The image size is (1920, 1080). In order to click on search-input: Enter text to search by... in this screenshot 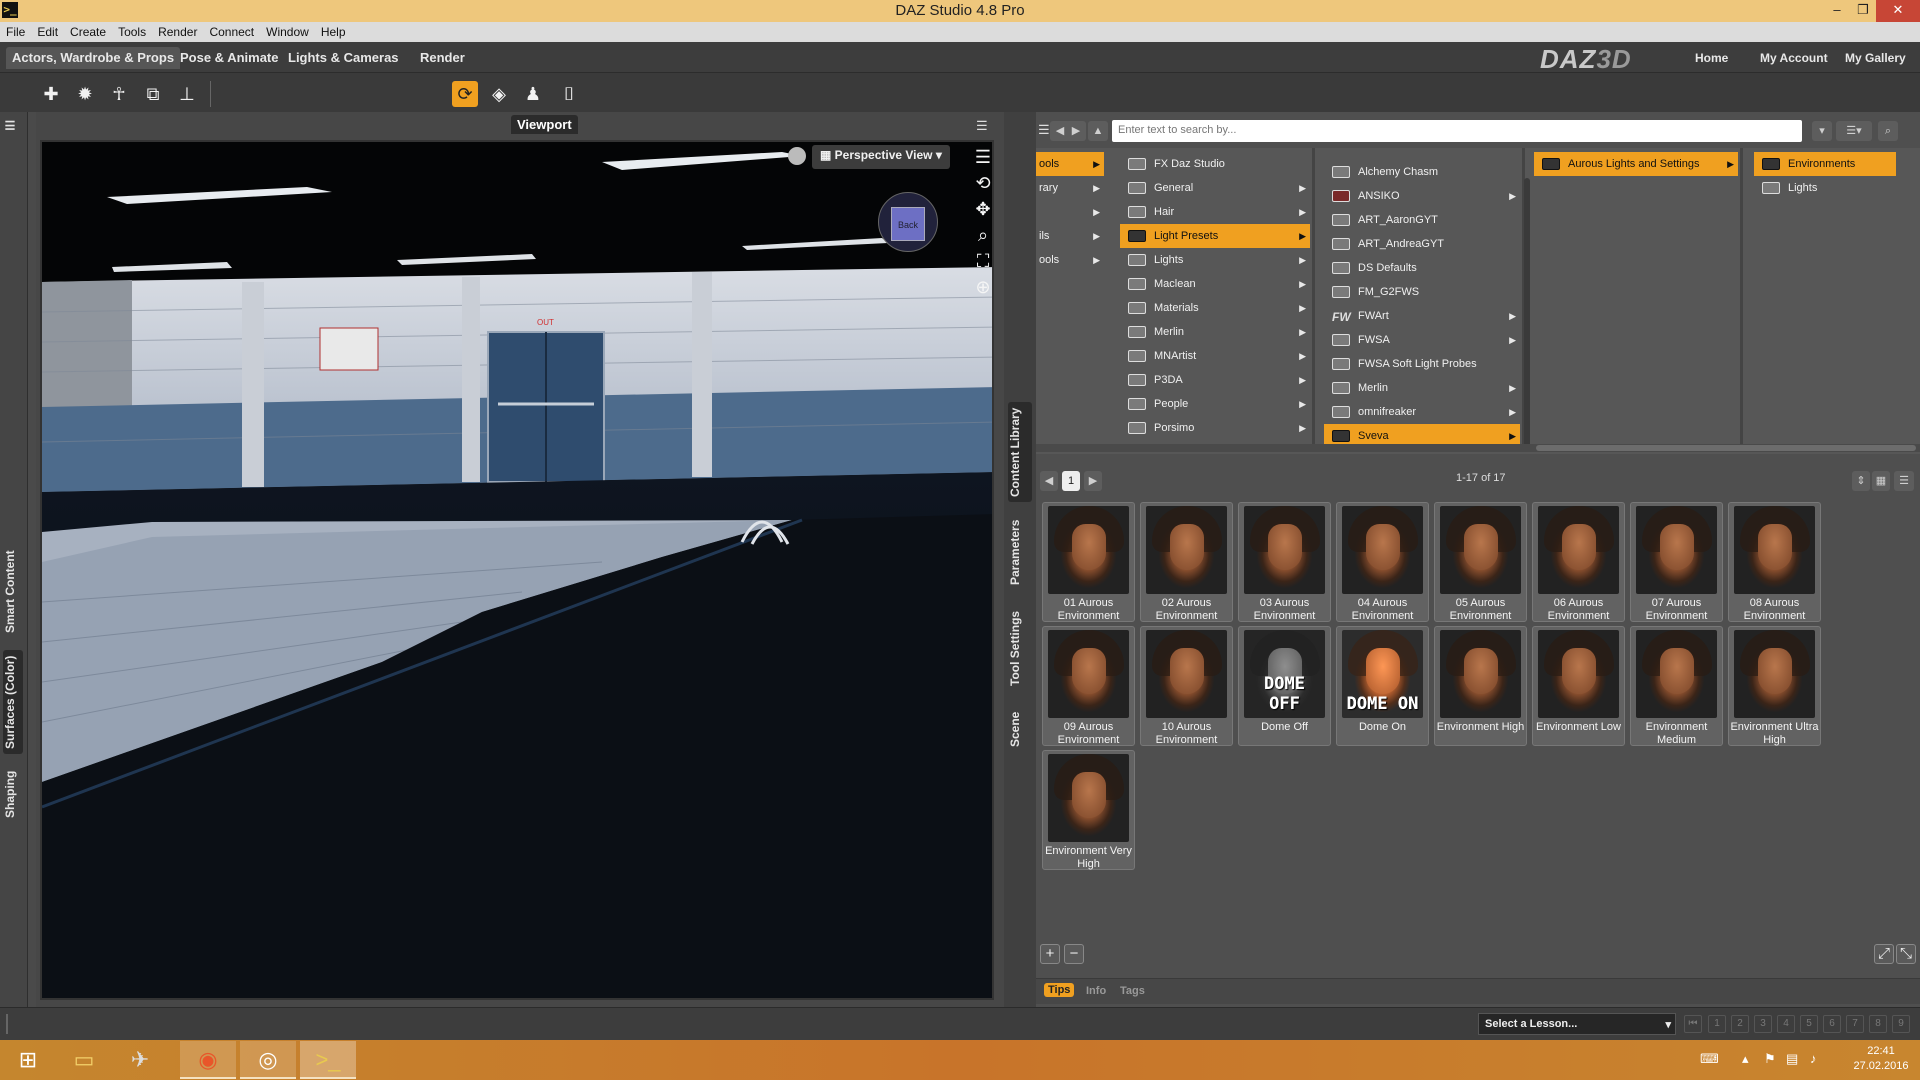, I will do `click(1457, 131)`.